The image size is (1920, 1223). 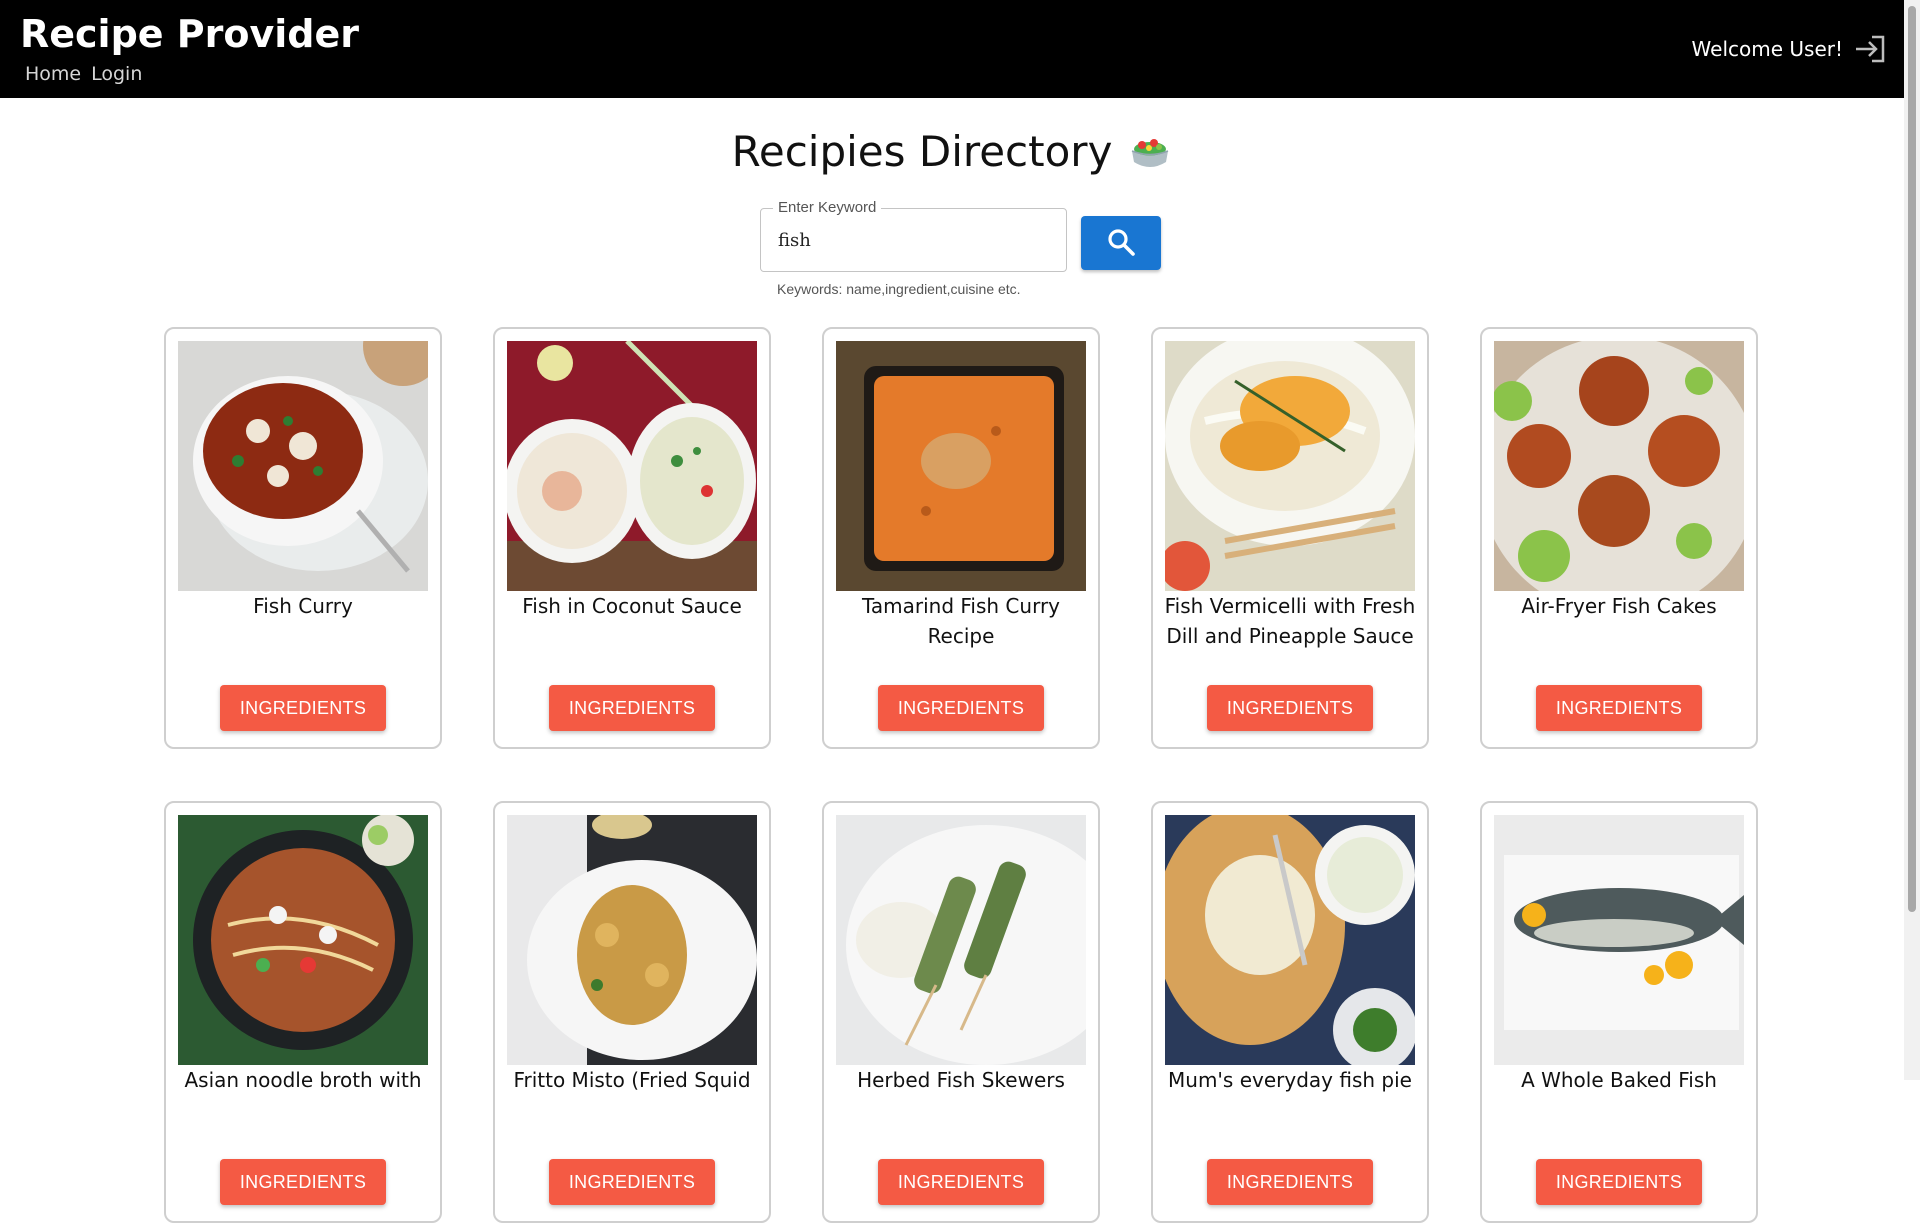 I want to click on recipe-card: Asian noodle broth with INGREDIENTS, so click(x=303, y=1012).